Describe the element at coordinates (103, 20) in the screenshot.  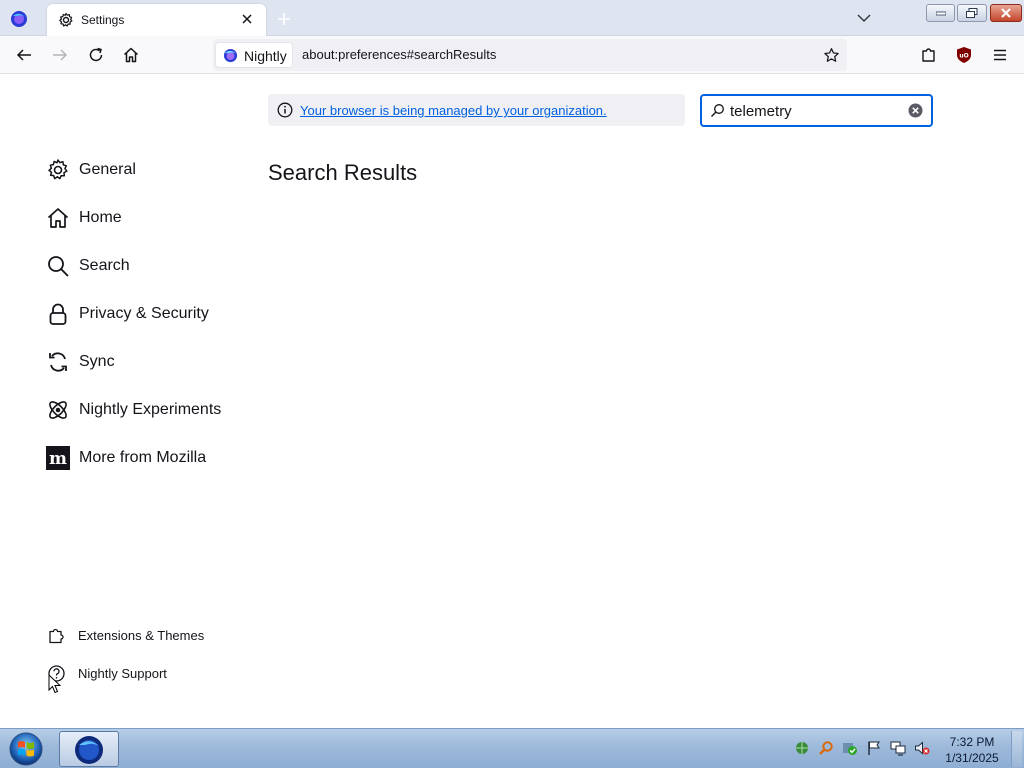
I see `tab-title: Settings` at that location.